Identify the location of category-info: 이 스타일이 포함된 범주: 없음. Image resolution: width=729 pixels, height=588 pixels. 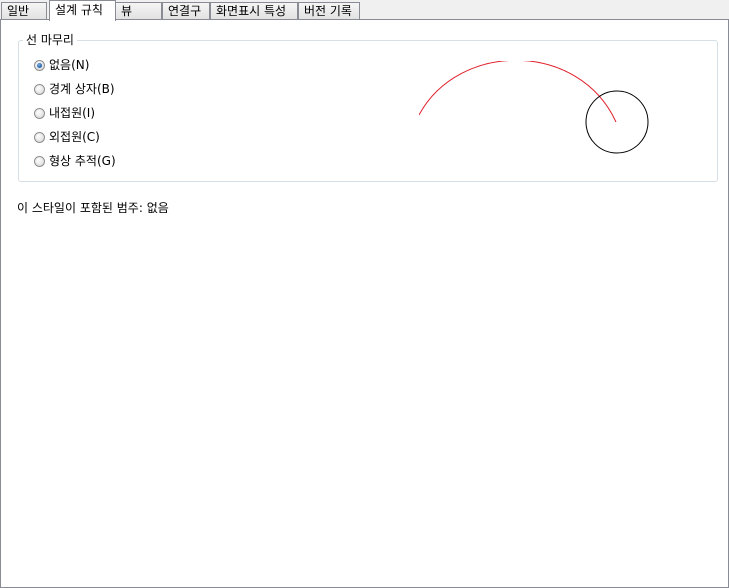
(93, 208).